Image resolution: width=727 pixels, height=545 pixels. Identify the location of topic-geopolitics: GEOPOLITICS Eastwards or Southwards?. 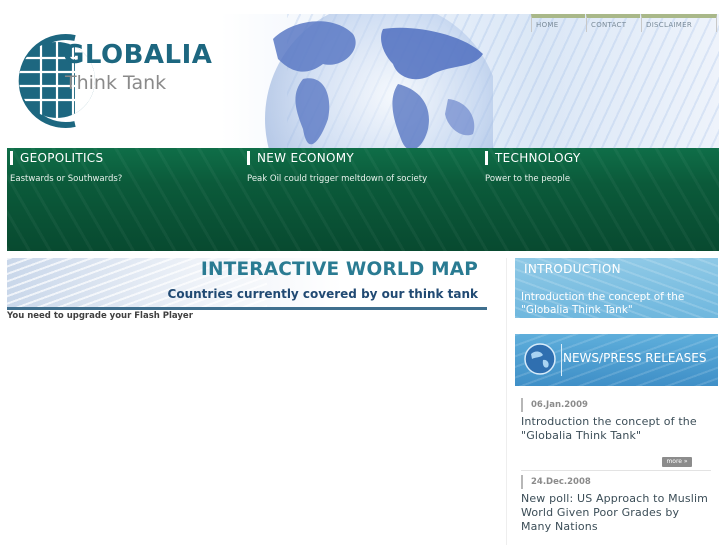
(66, 167).